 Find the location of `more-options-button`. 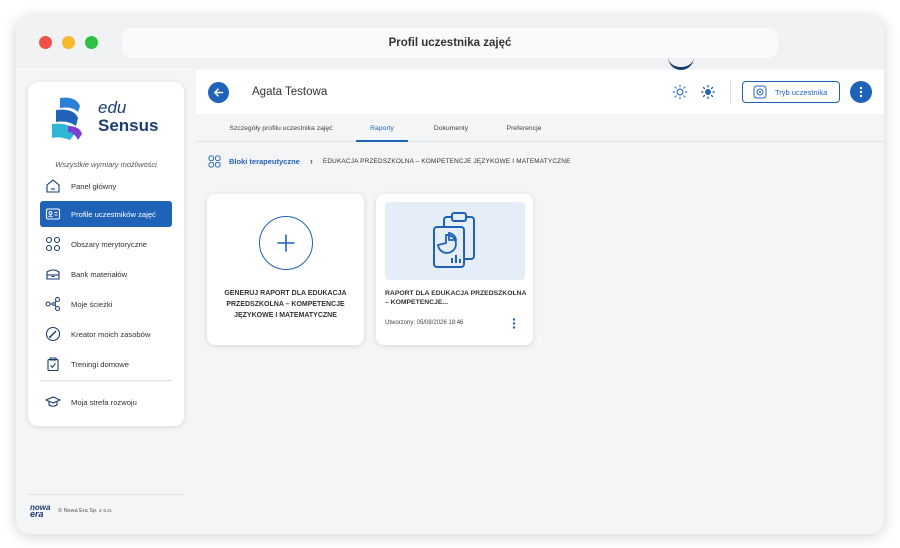

more-options-button is located at coordinates (861, 92).